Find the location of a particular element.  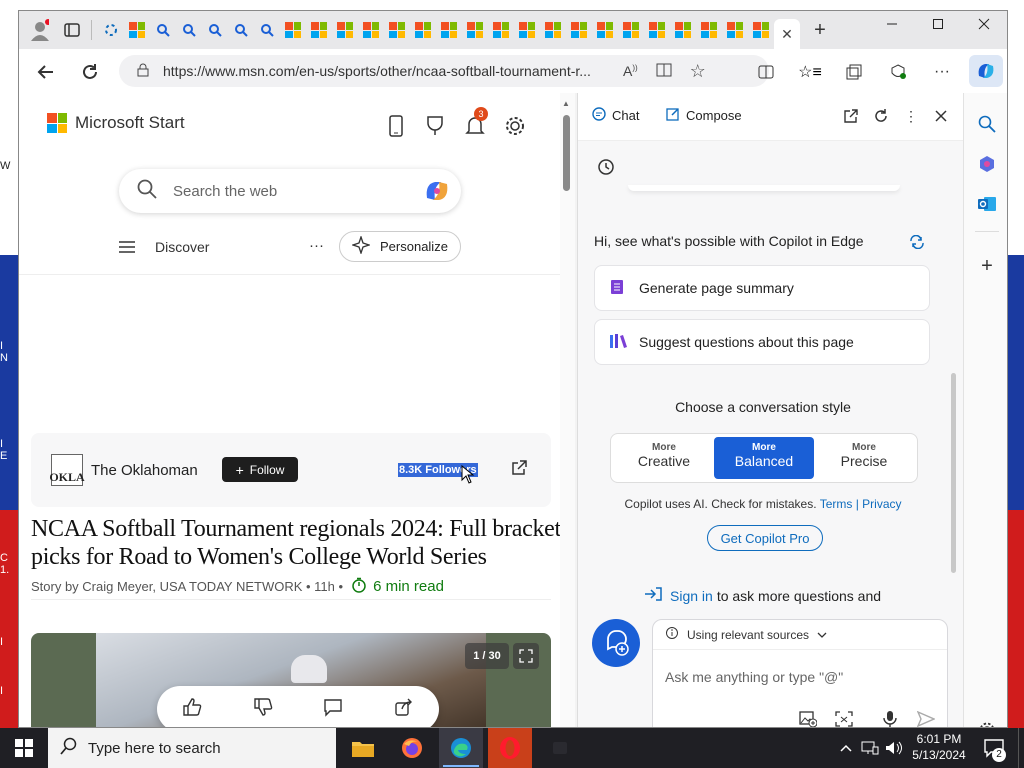

taskbar-search-box: Type here to search is located at coordinates (192, 748).